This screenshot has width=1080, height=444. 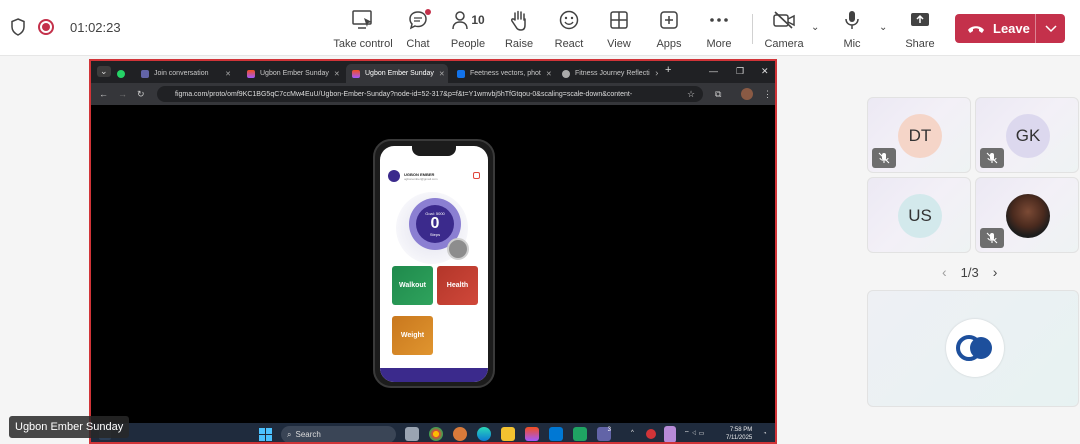 What do you see at coordinates (691, 94) in the screenshot?
I see `bookmark-star-icon: ☆` at bounding box center [691, 94].